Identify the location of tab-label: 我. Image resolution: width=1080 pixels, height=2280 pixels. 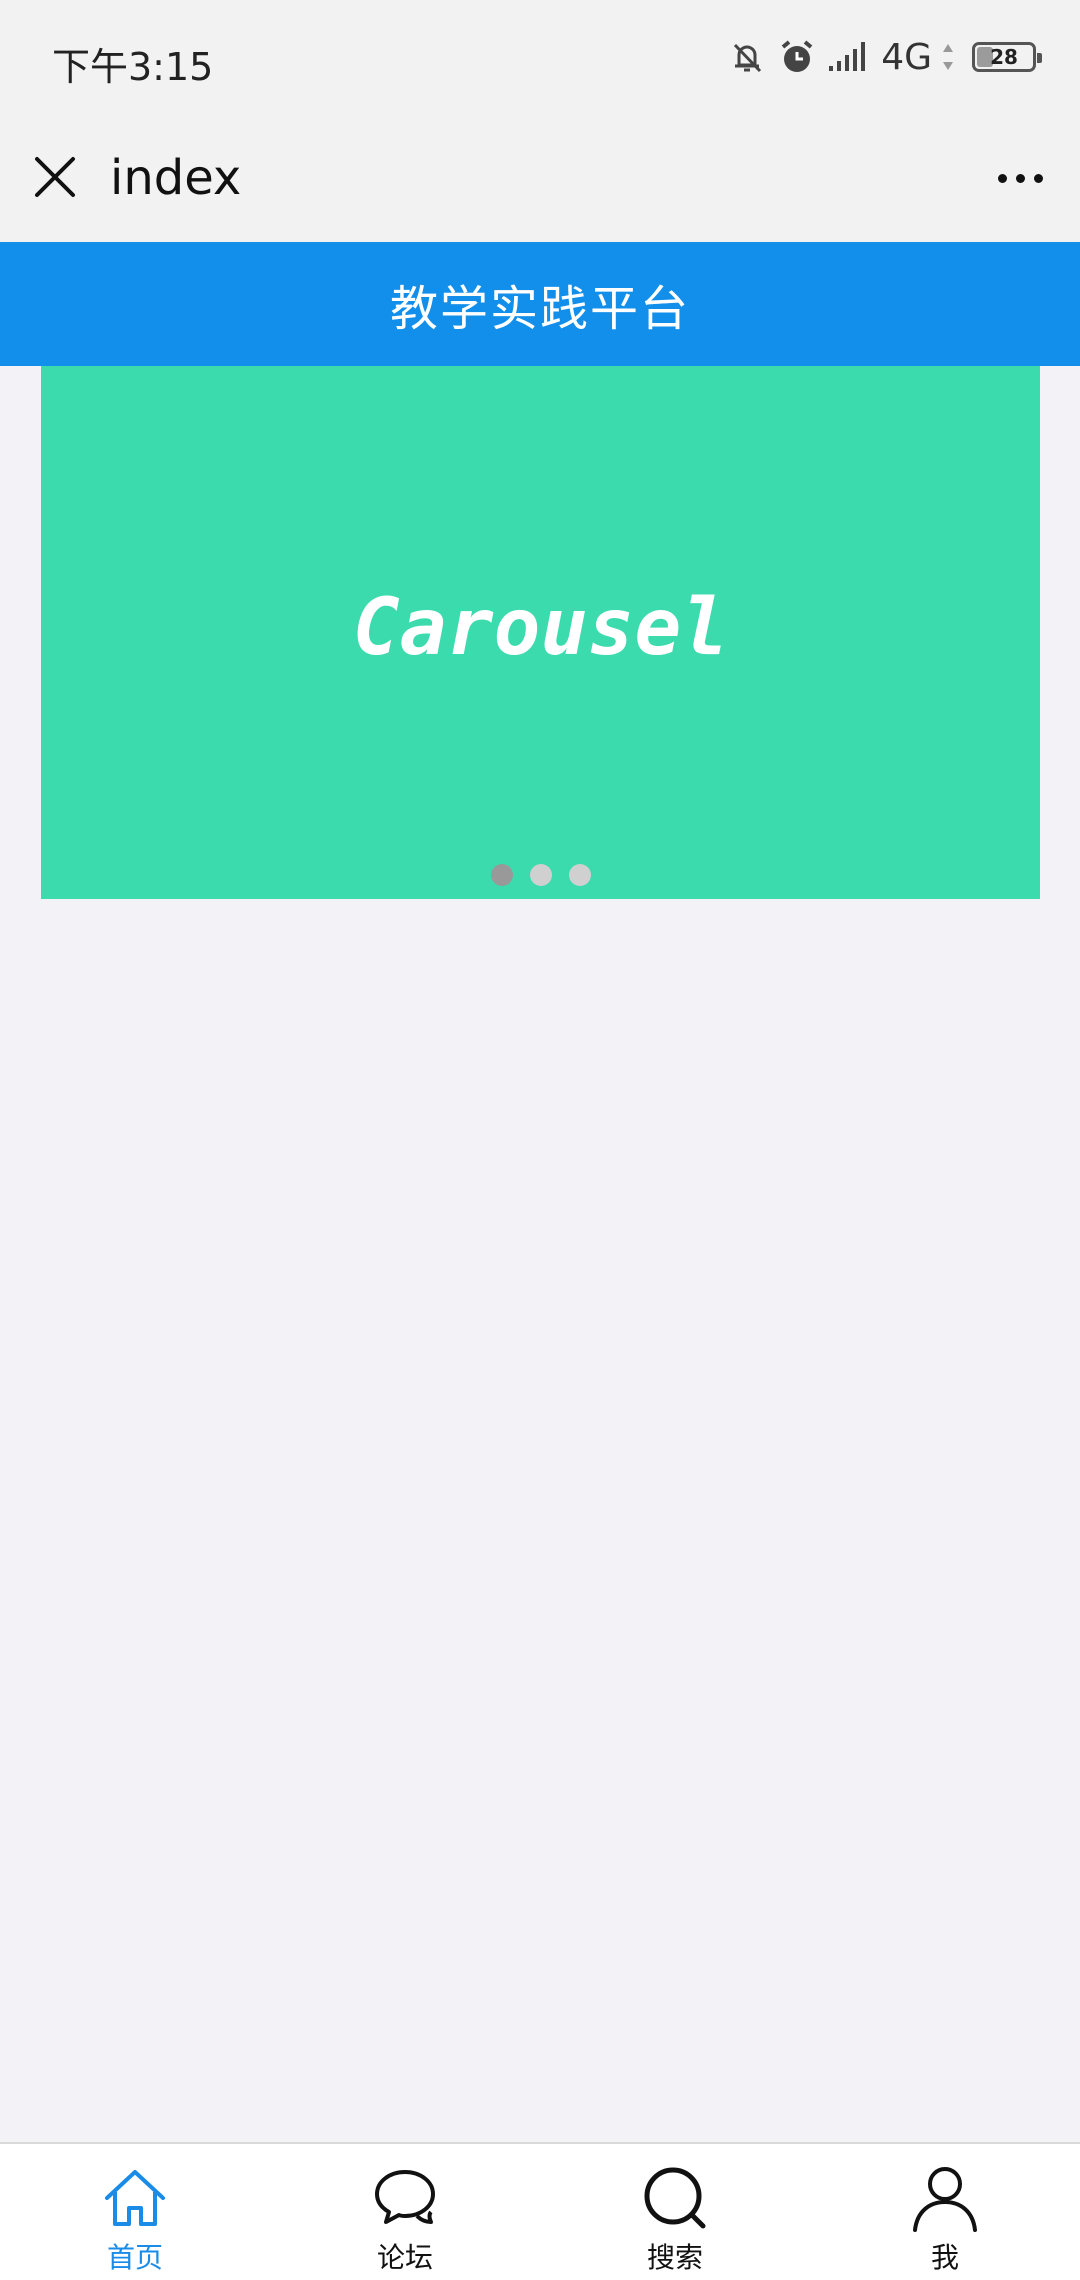
(944, 2257).